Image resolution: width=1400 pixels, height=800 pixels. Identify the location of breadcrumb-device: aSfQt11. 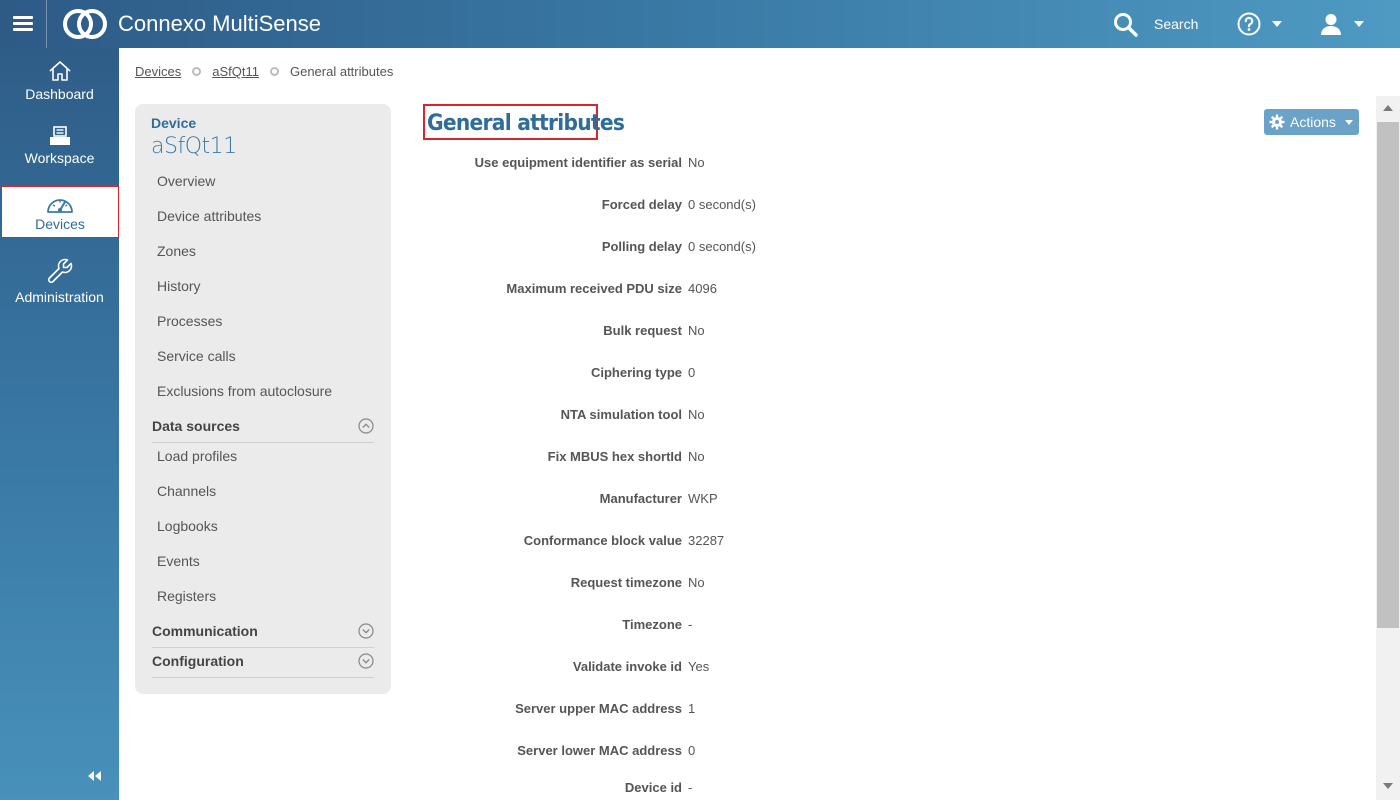
(235, 71).